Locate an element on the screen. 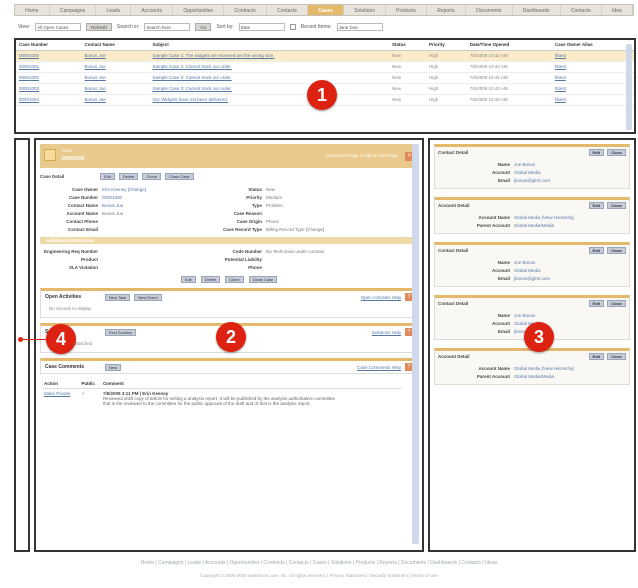  table-cell: Sample Case 2: Cannot track our order. is located at coordinates (269, 67).